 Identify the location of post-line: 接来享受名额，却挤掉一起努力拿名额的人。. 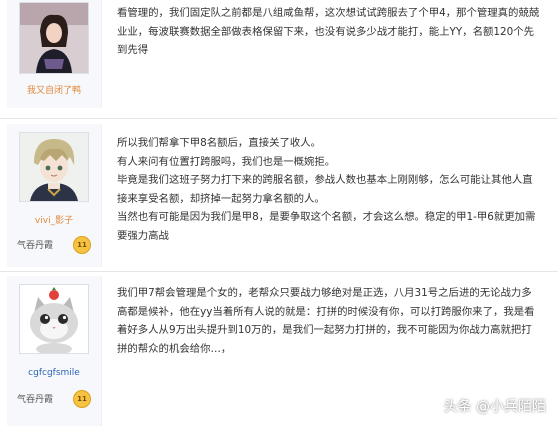
(221, 198).